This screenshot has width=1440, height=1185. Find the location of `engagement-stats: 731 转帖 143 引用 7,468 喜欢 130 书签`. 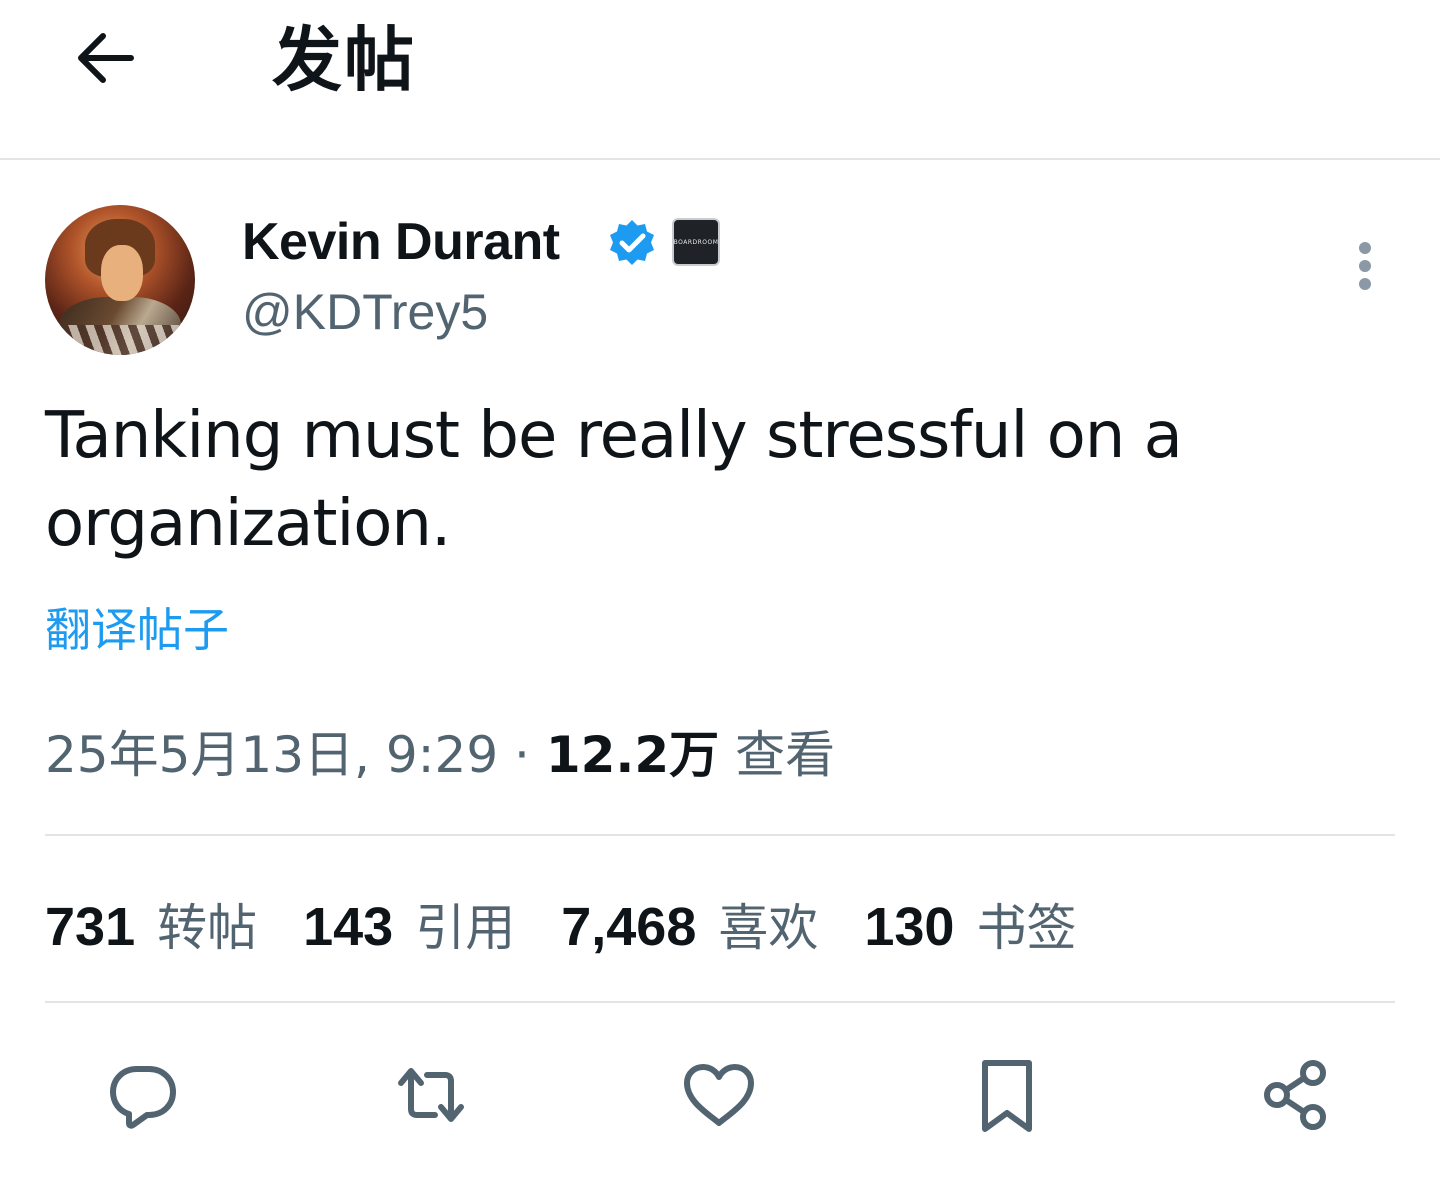

engagement-stats: 731 转帖 143 引用 7,468 喜欢 130 书签 is located at coordinates (583, 924).